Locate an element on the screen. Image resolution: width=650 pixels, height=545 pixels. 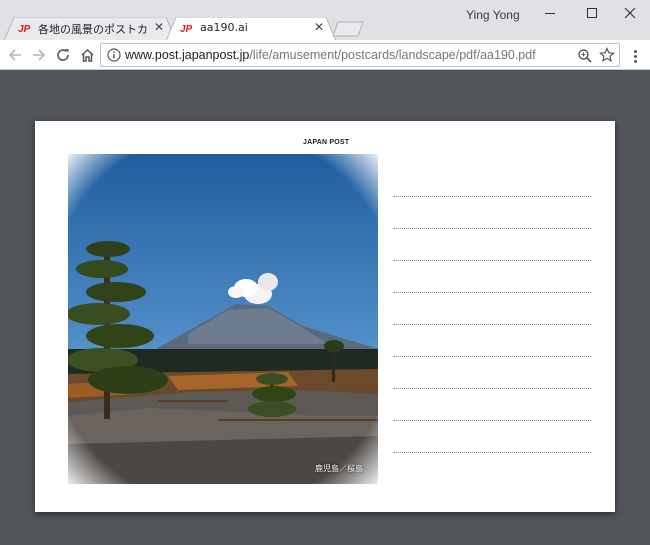
reload-button is located at coordinates (63, 55).